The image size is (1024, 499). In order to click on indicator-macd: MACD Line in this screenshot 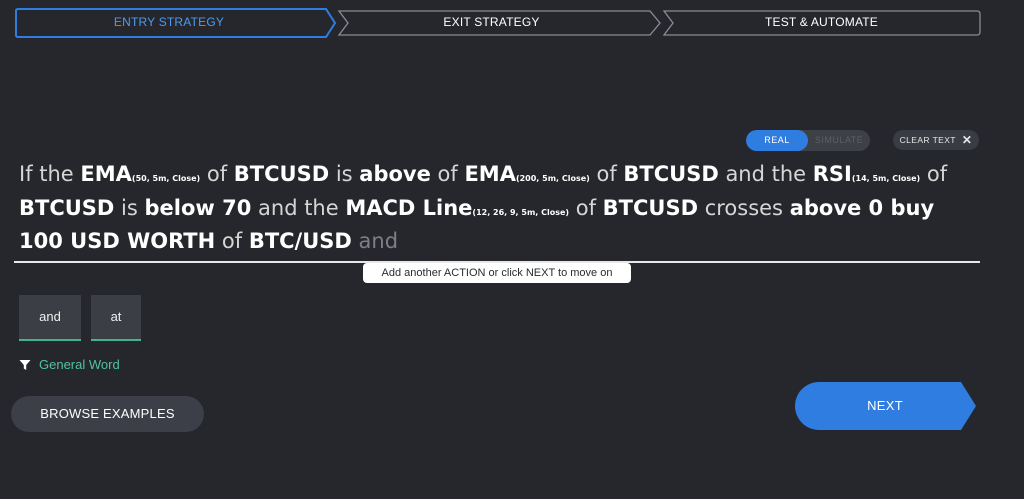, I will do `click(408, 208)`.